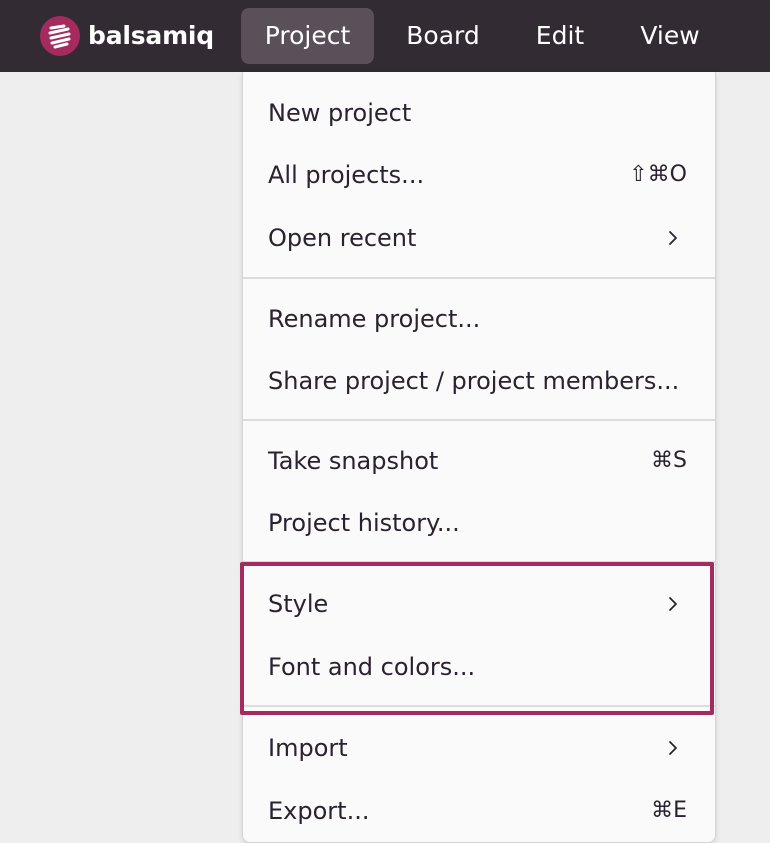 This screenshot has height=843, width=770. What do you see at coordinates (669, 460) in the screenshot?
I see `shortcut-label: ⌘S` at bounding box center [669, 460].